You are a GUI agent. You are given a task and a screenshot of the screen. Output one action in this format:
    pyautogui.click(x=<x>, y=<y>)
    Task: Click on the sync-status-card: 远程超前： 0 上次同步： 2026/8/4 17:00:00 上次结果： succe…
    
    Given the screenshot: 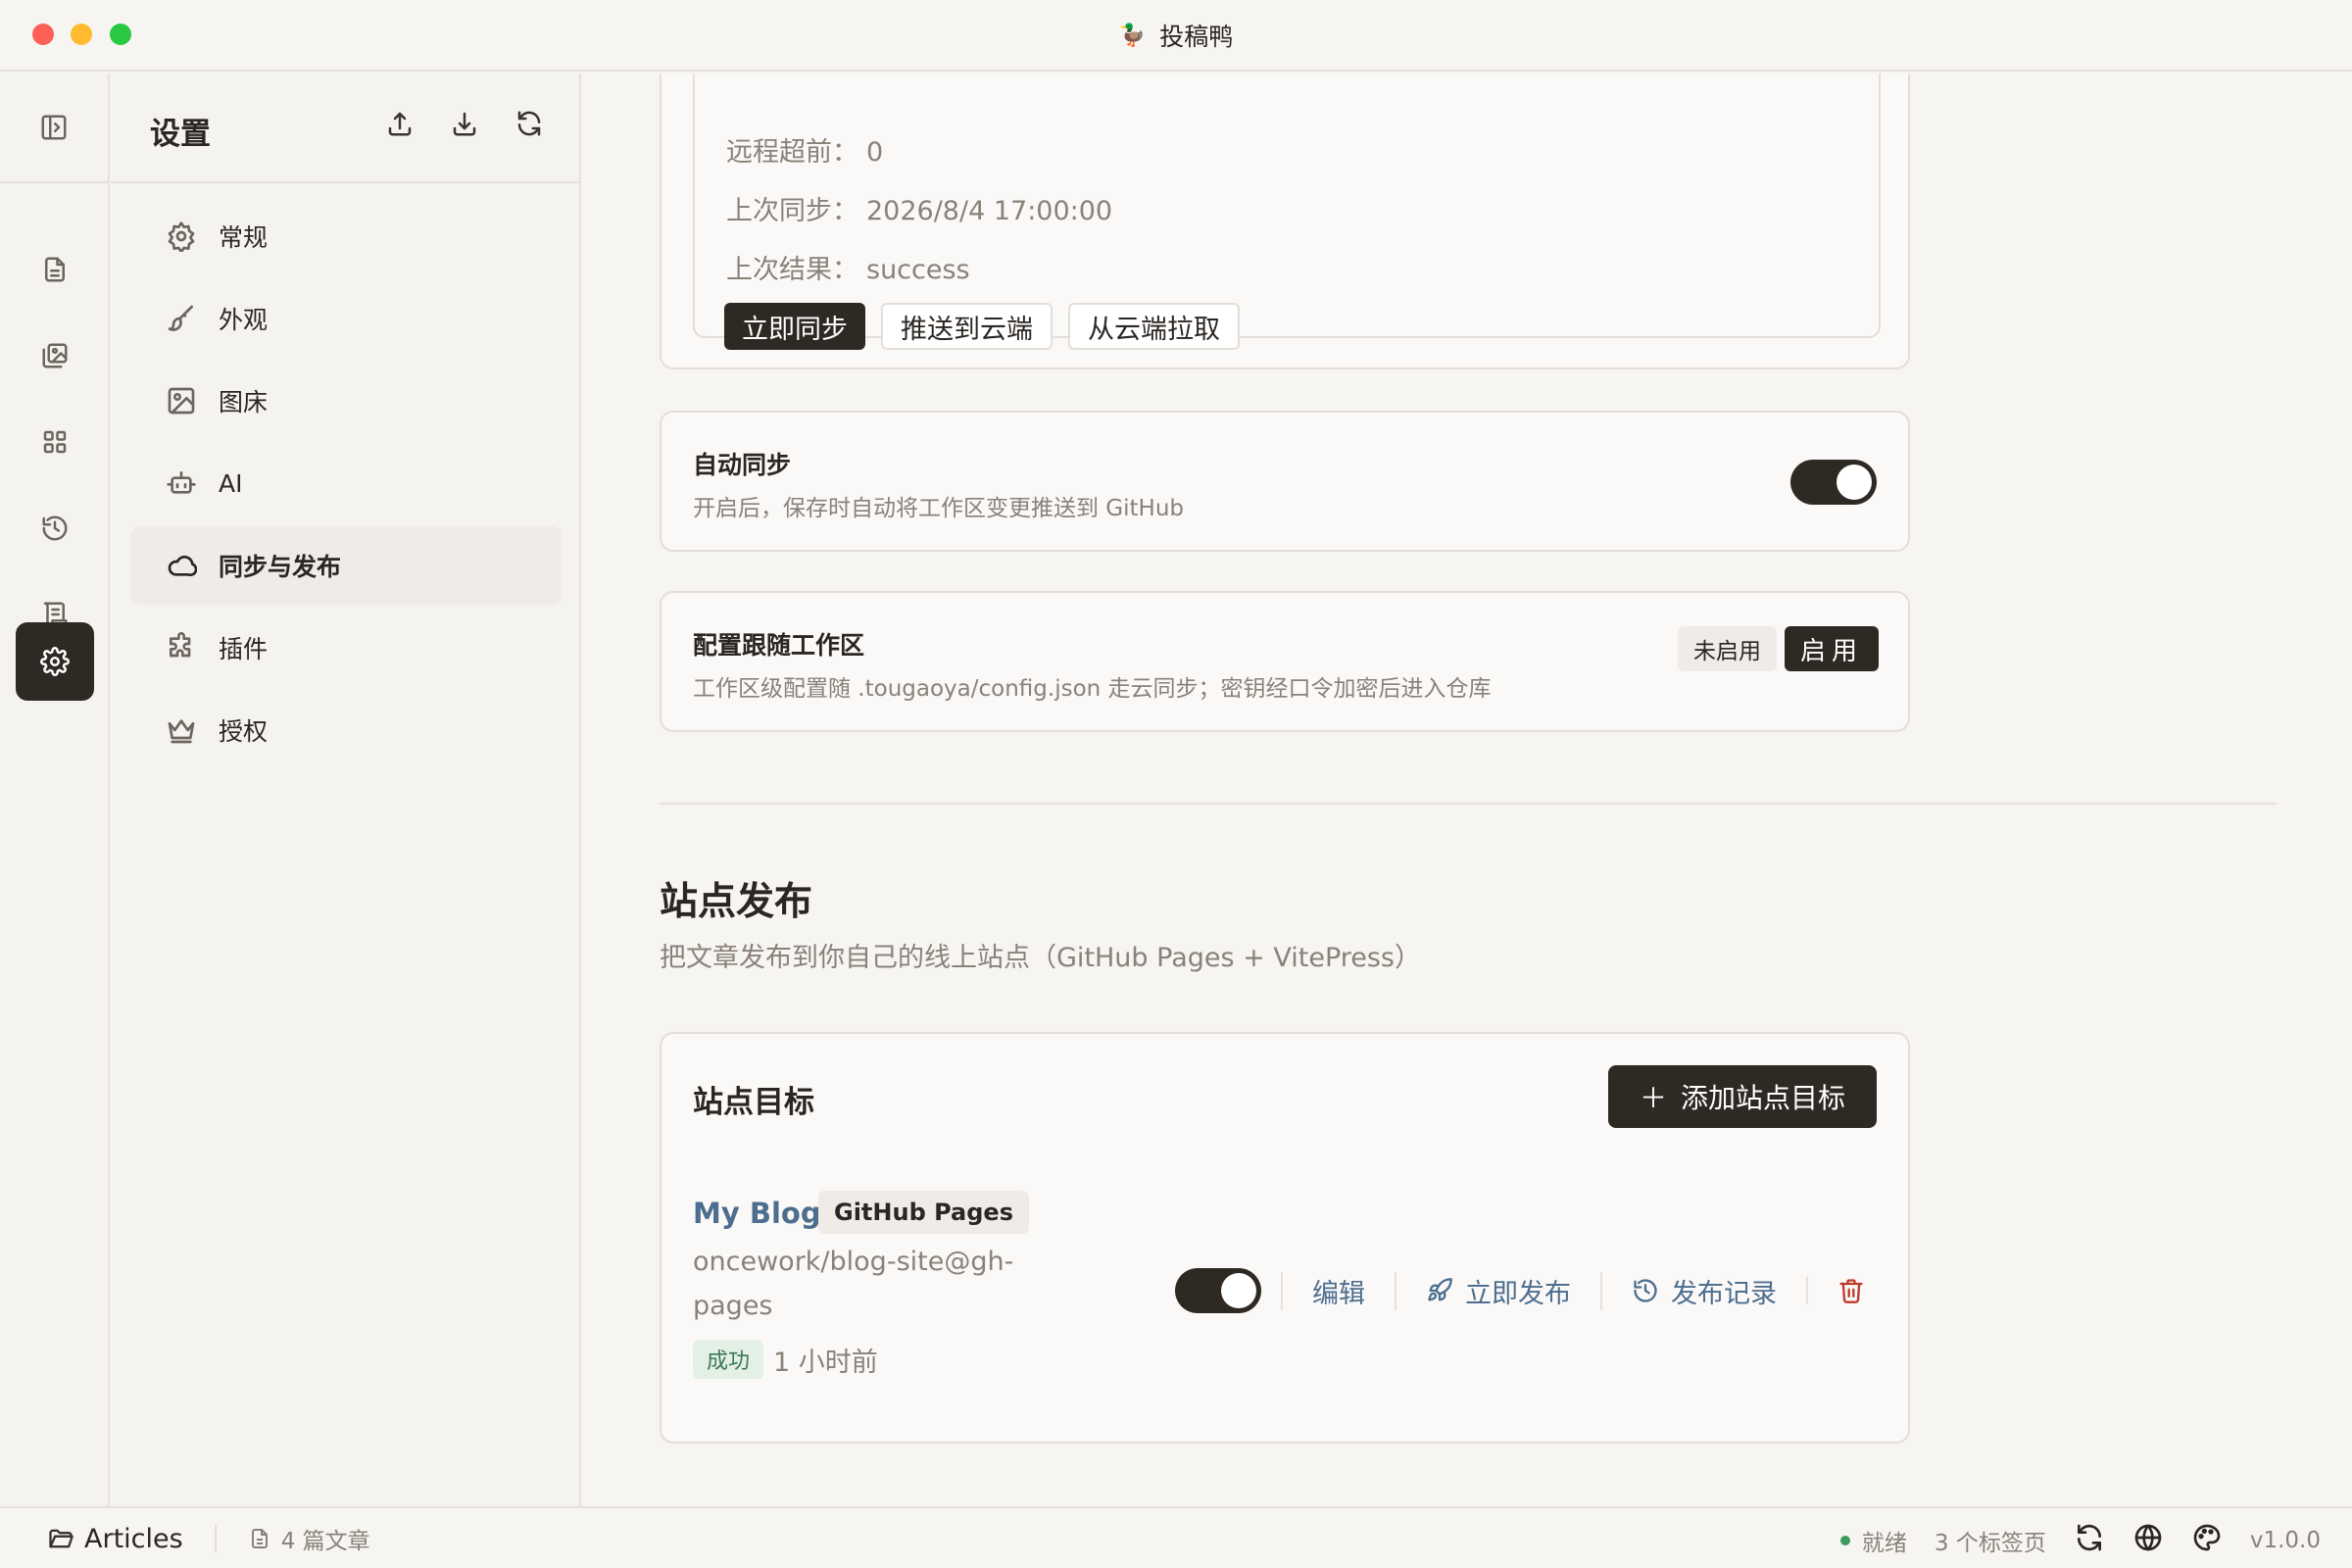 What is the action you would take?
    pyautogui.click(x=1285, y=221)
    